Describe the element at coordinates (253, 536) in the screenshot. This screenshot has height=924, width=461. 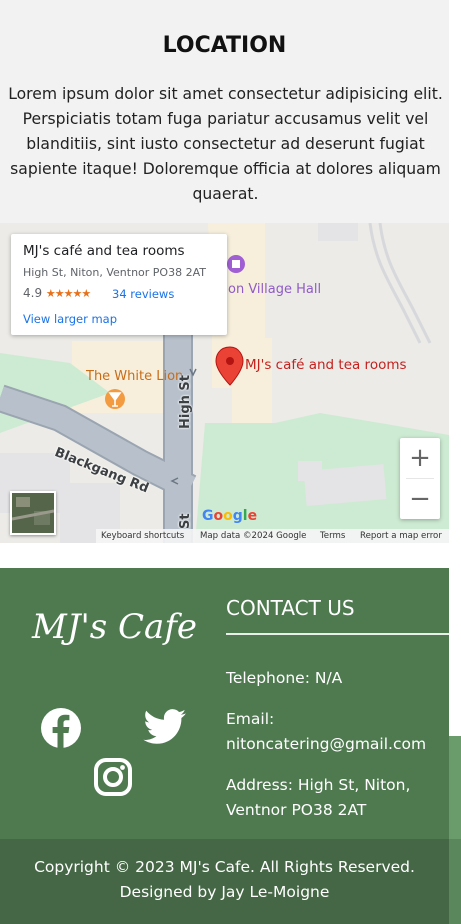
I see `map-data-text: Map data ©2024 Google` at that location.